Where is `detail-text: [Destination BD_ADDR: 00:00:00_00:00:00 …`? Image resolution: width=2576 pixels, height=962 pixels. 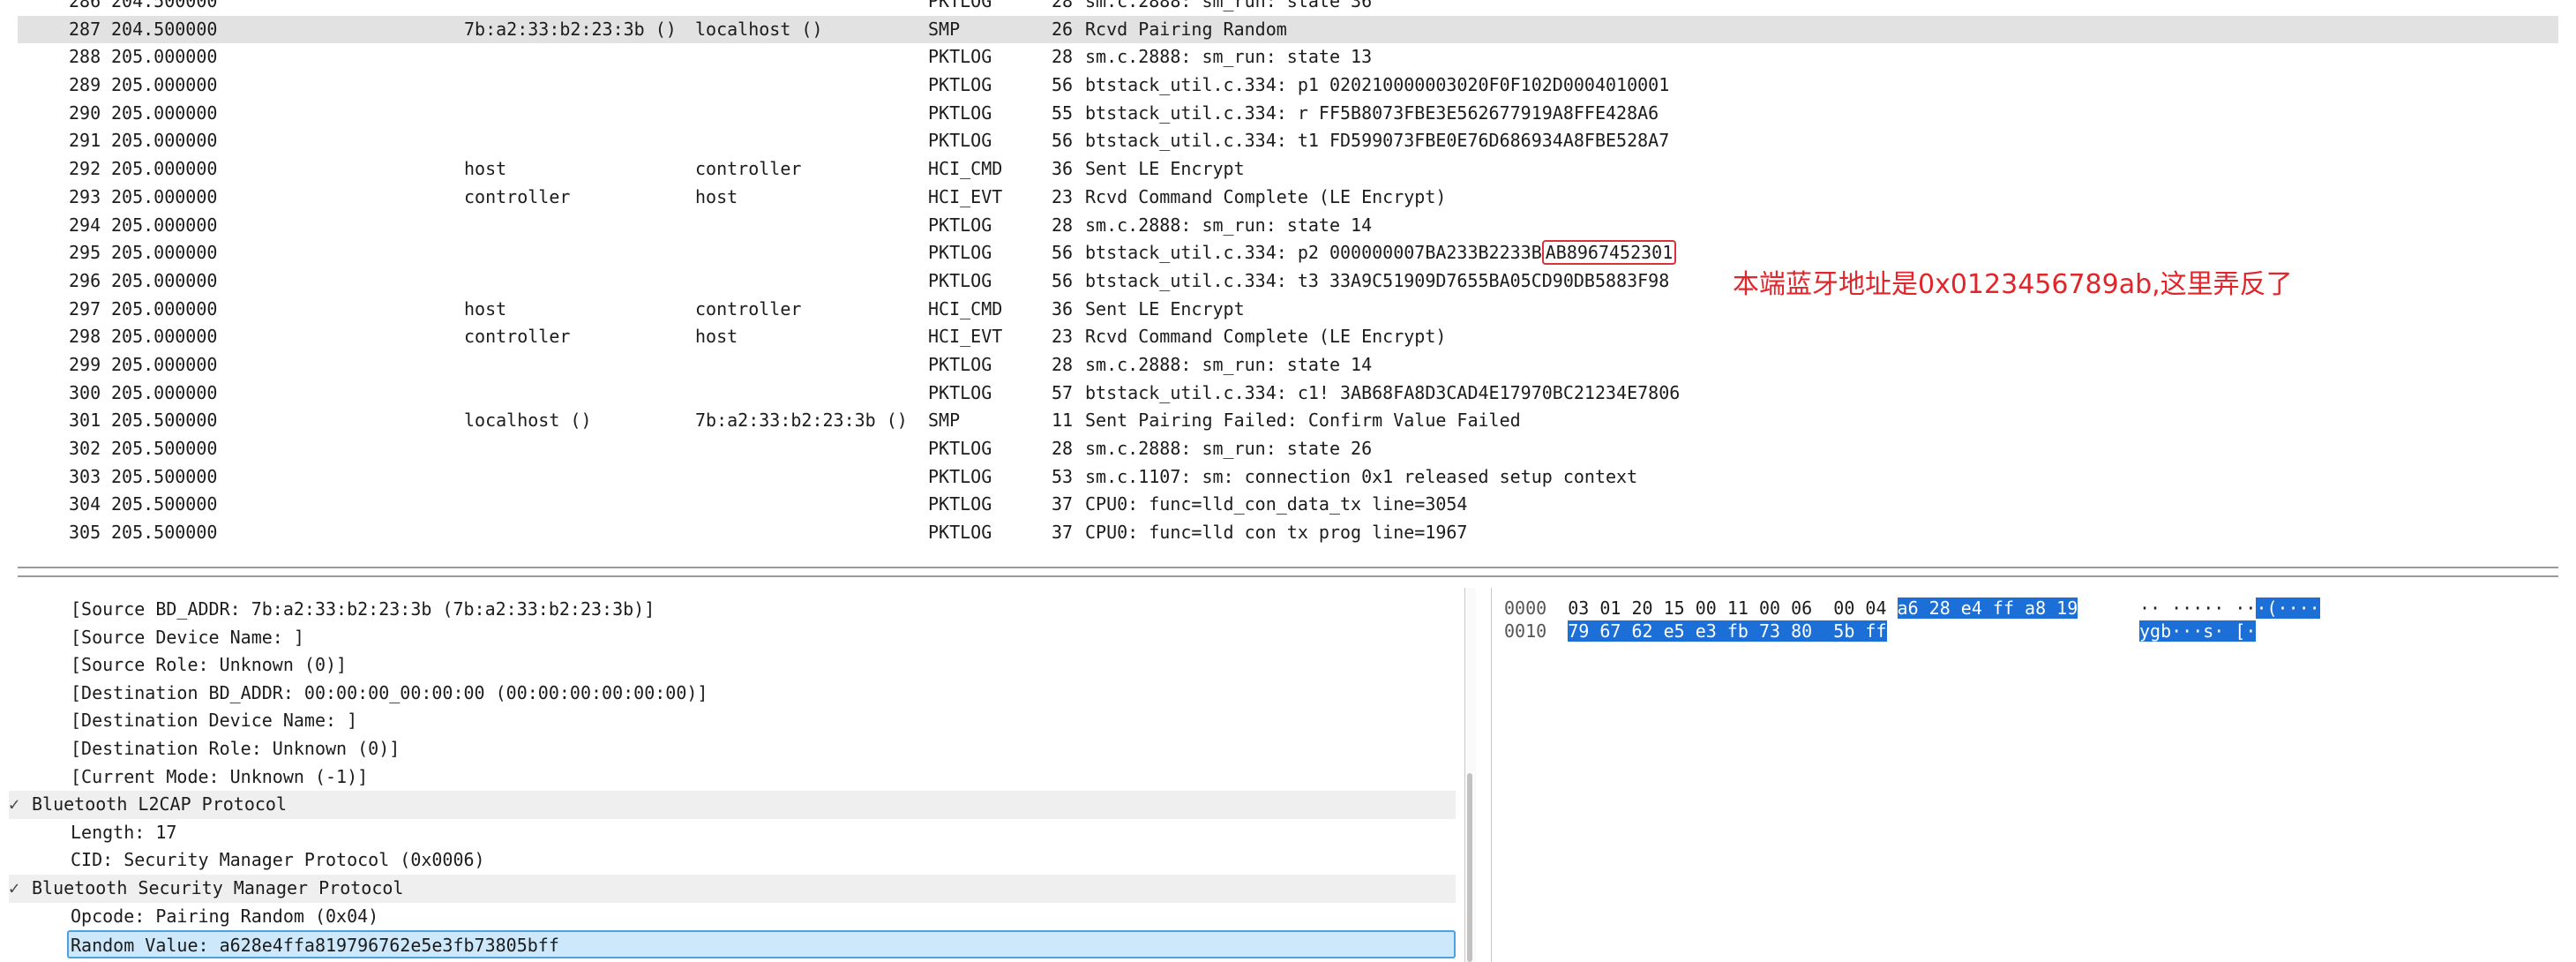
detail-text: [Destination BD_ADDR: 00:00:00_00:00:00 … is located at coordinates (390, 692).